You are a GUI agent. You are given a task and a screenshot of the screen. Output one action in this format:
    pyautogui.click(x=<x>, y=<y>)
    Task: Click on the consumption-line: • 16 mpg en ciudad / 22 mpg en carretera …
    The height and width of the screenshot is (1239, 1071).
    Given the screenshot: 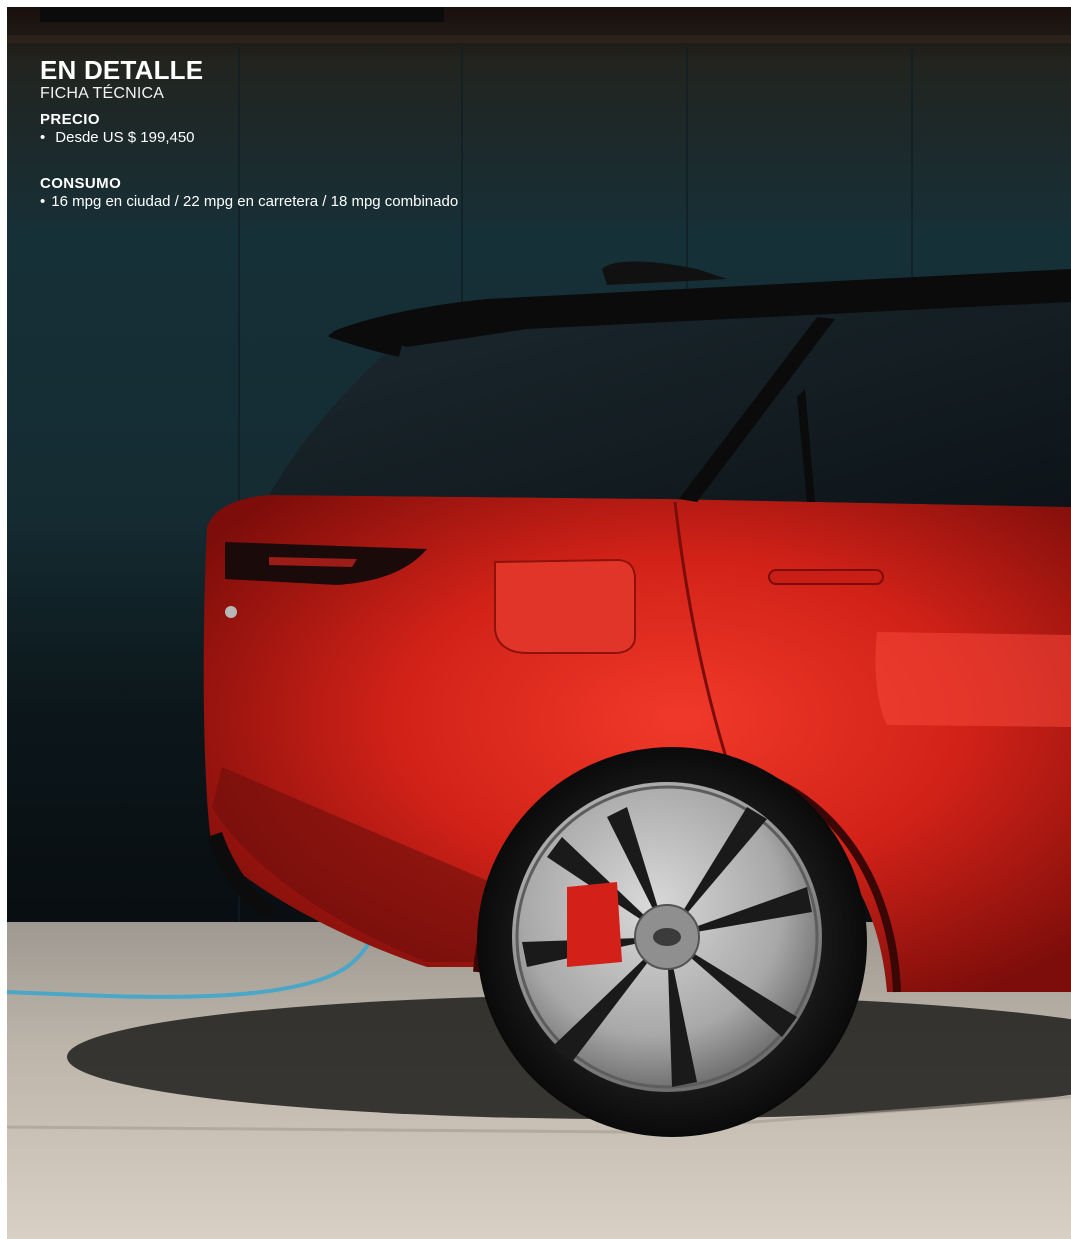 What is the action you would take?
    pyautogui.click(x=340, y=202)
    